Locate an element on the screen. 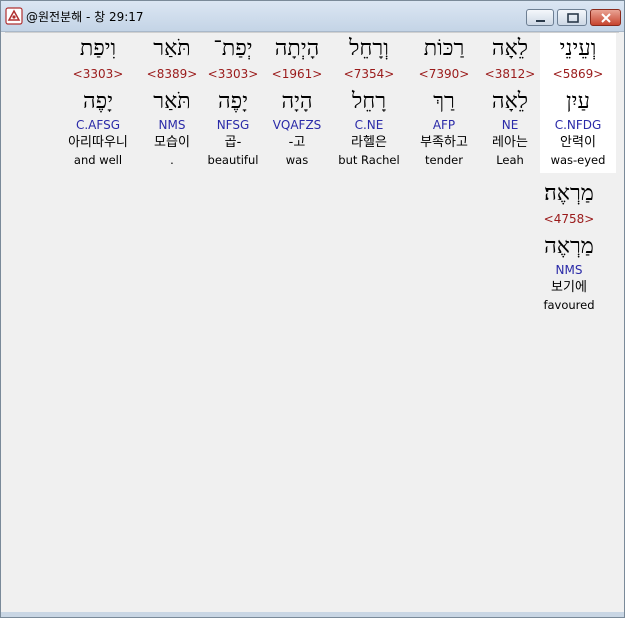 The image size is (625, 618). word-column-4: וְרָחֵל <7354> רָחֵל C.NE 라헬은 but Rachel is located at coordinates (369, 100).